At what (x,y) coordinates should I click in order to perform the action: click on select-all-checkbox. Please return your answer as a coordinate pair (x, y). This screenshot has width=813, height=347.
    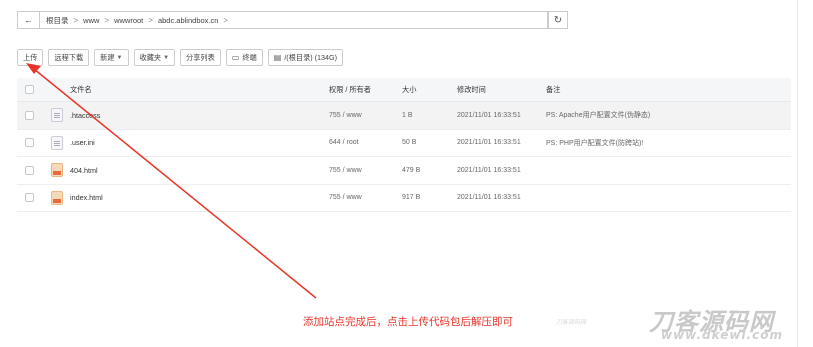
    Looking at the image, I should click on (29, 89).